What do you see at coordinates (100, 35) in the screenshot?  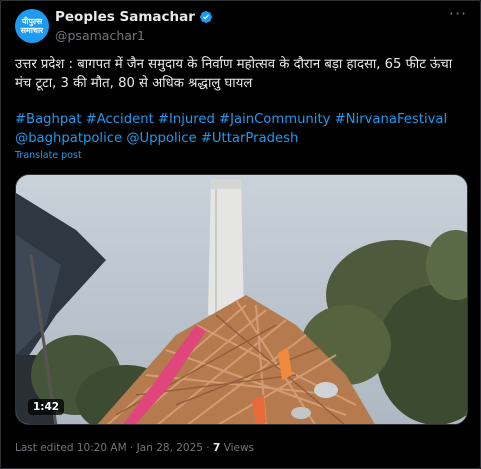 I see `author-handle: @psamachar1` at bounding box center [100, 35].